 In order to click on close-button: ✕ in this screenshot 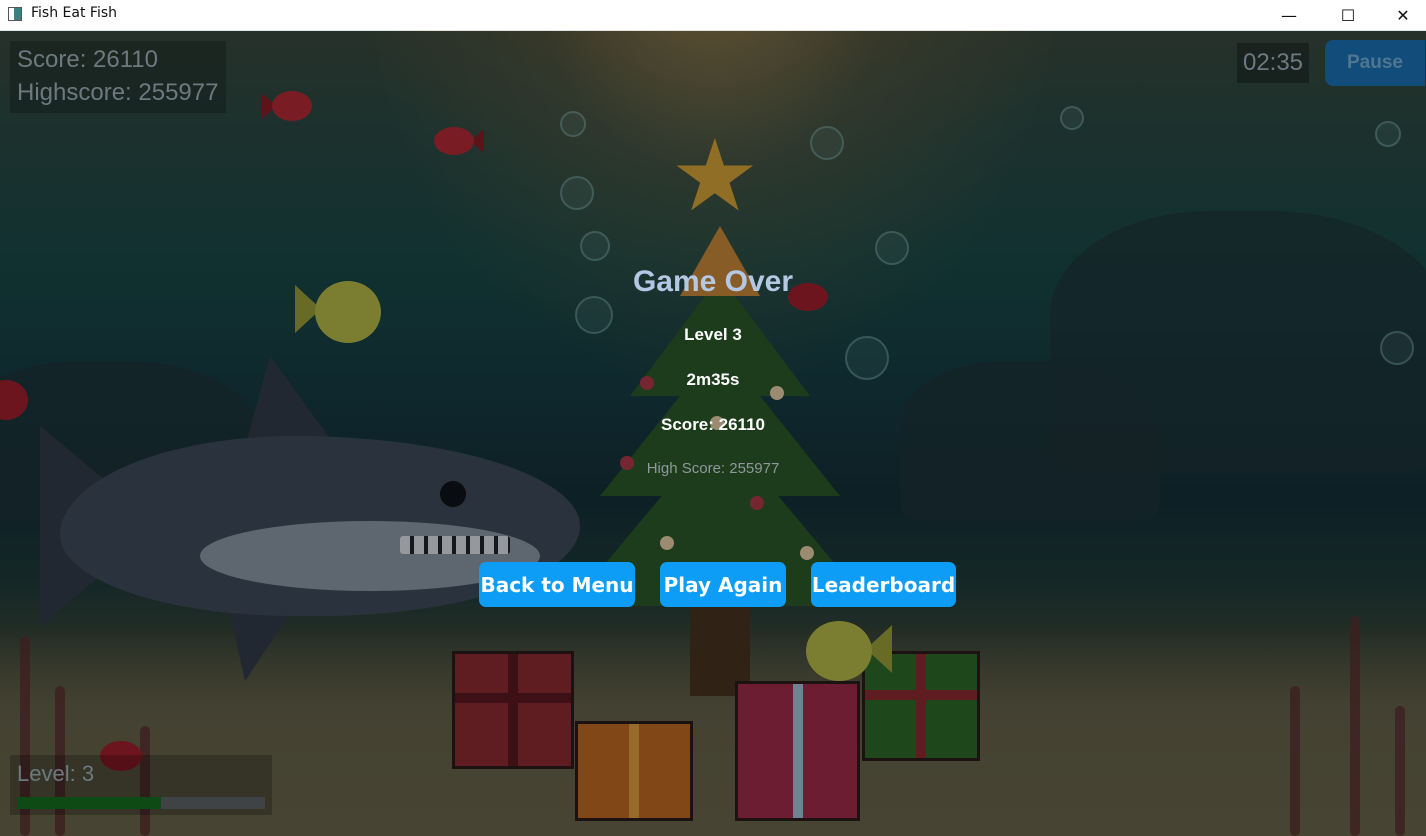, I will do `click(1403, 15)`.